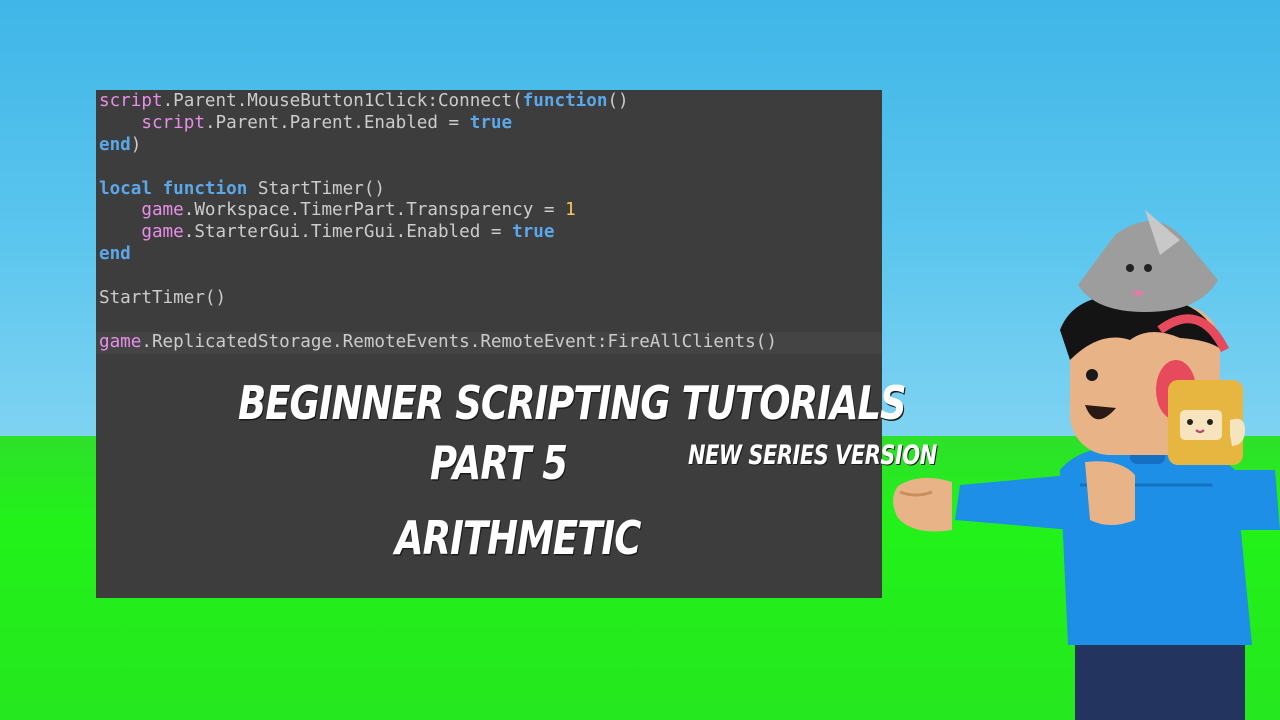  What do you see at coordinates (570, 210) in the screenshot?
I see `code-token: 1` at bounding box center [570, 210].